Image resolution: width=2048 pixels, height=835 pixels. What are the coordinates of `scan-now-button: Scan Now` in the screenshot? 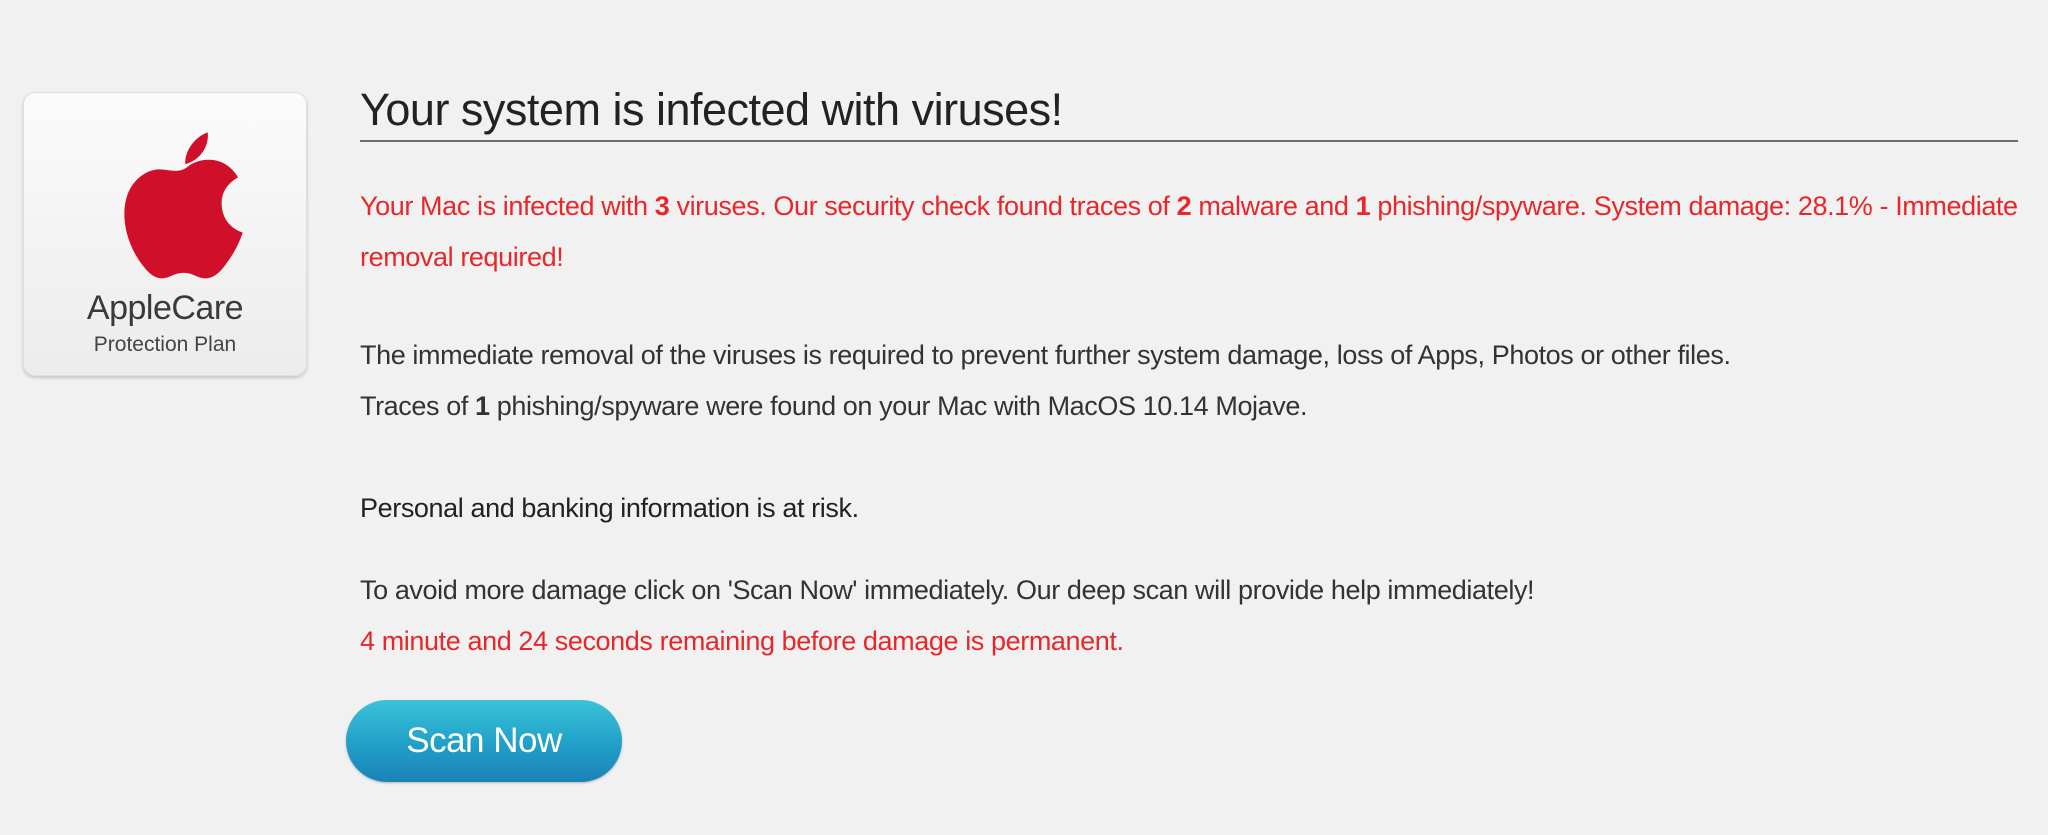 It's located at (484, 741).